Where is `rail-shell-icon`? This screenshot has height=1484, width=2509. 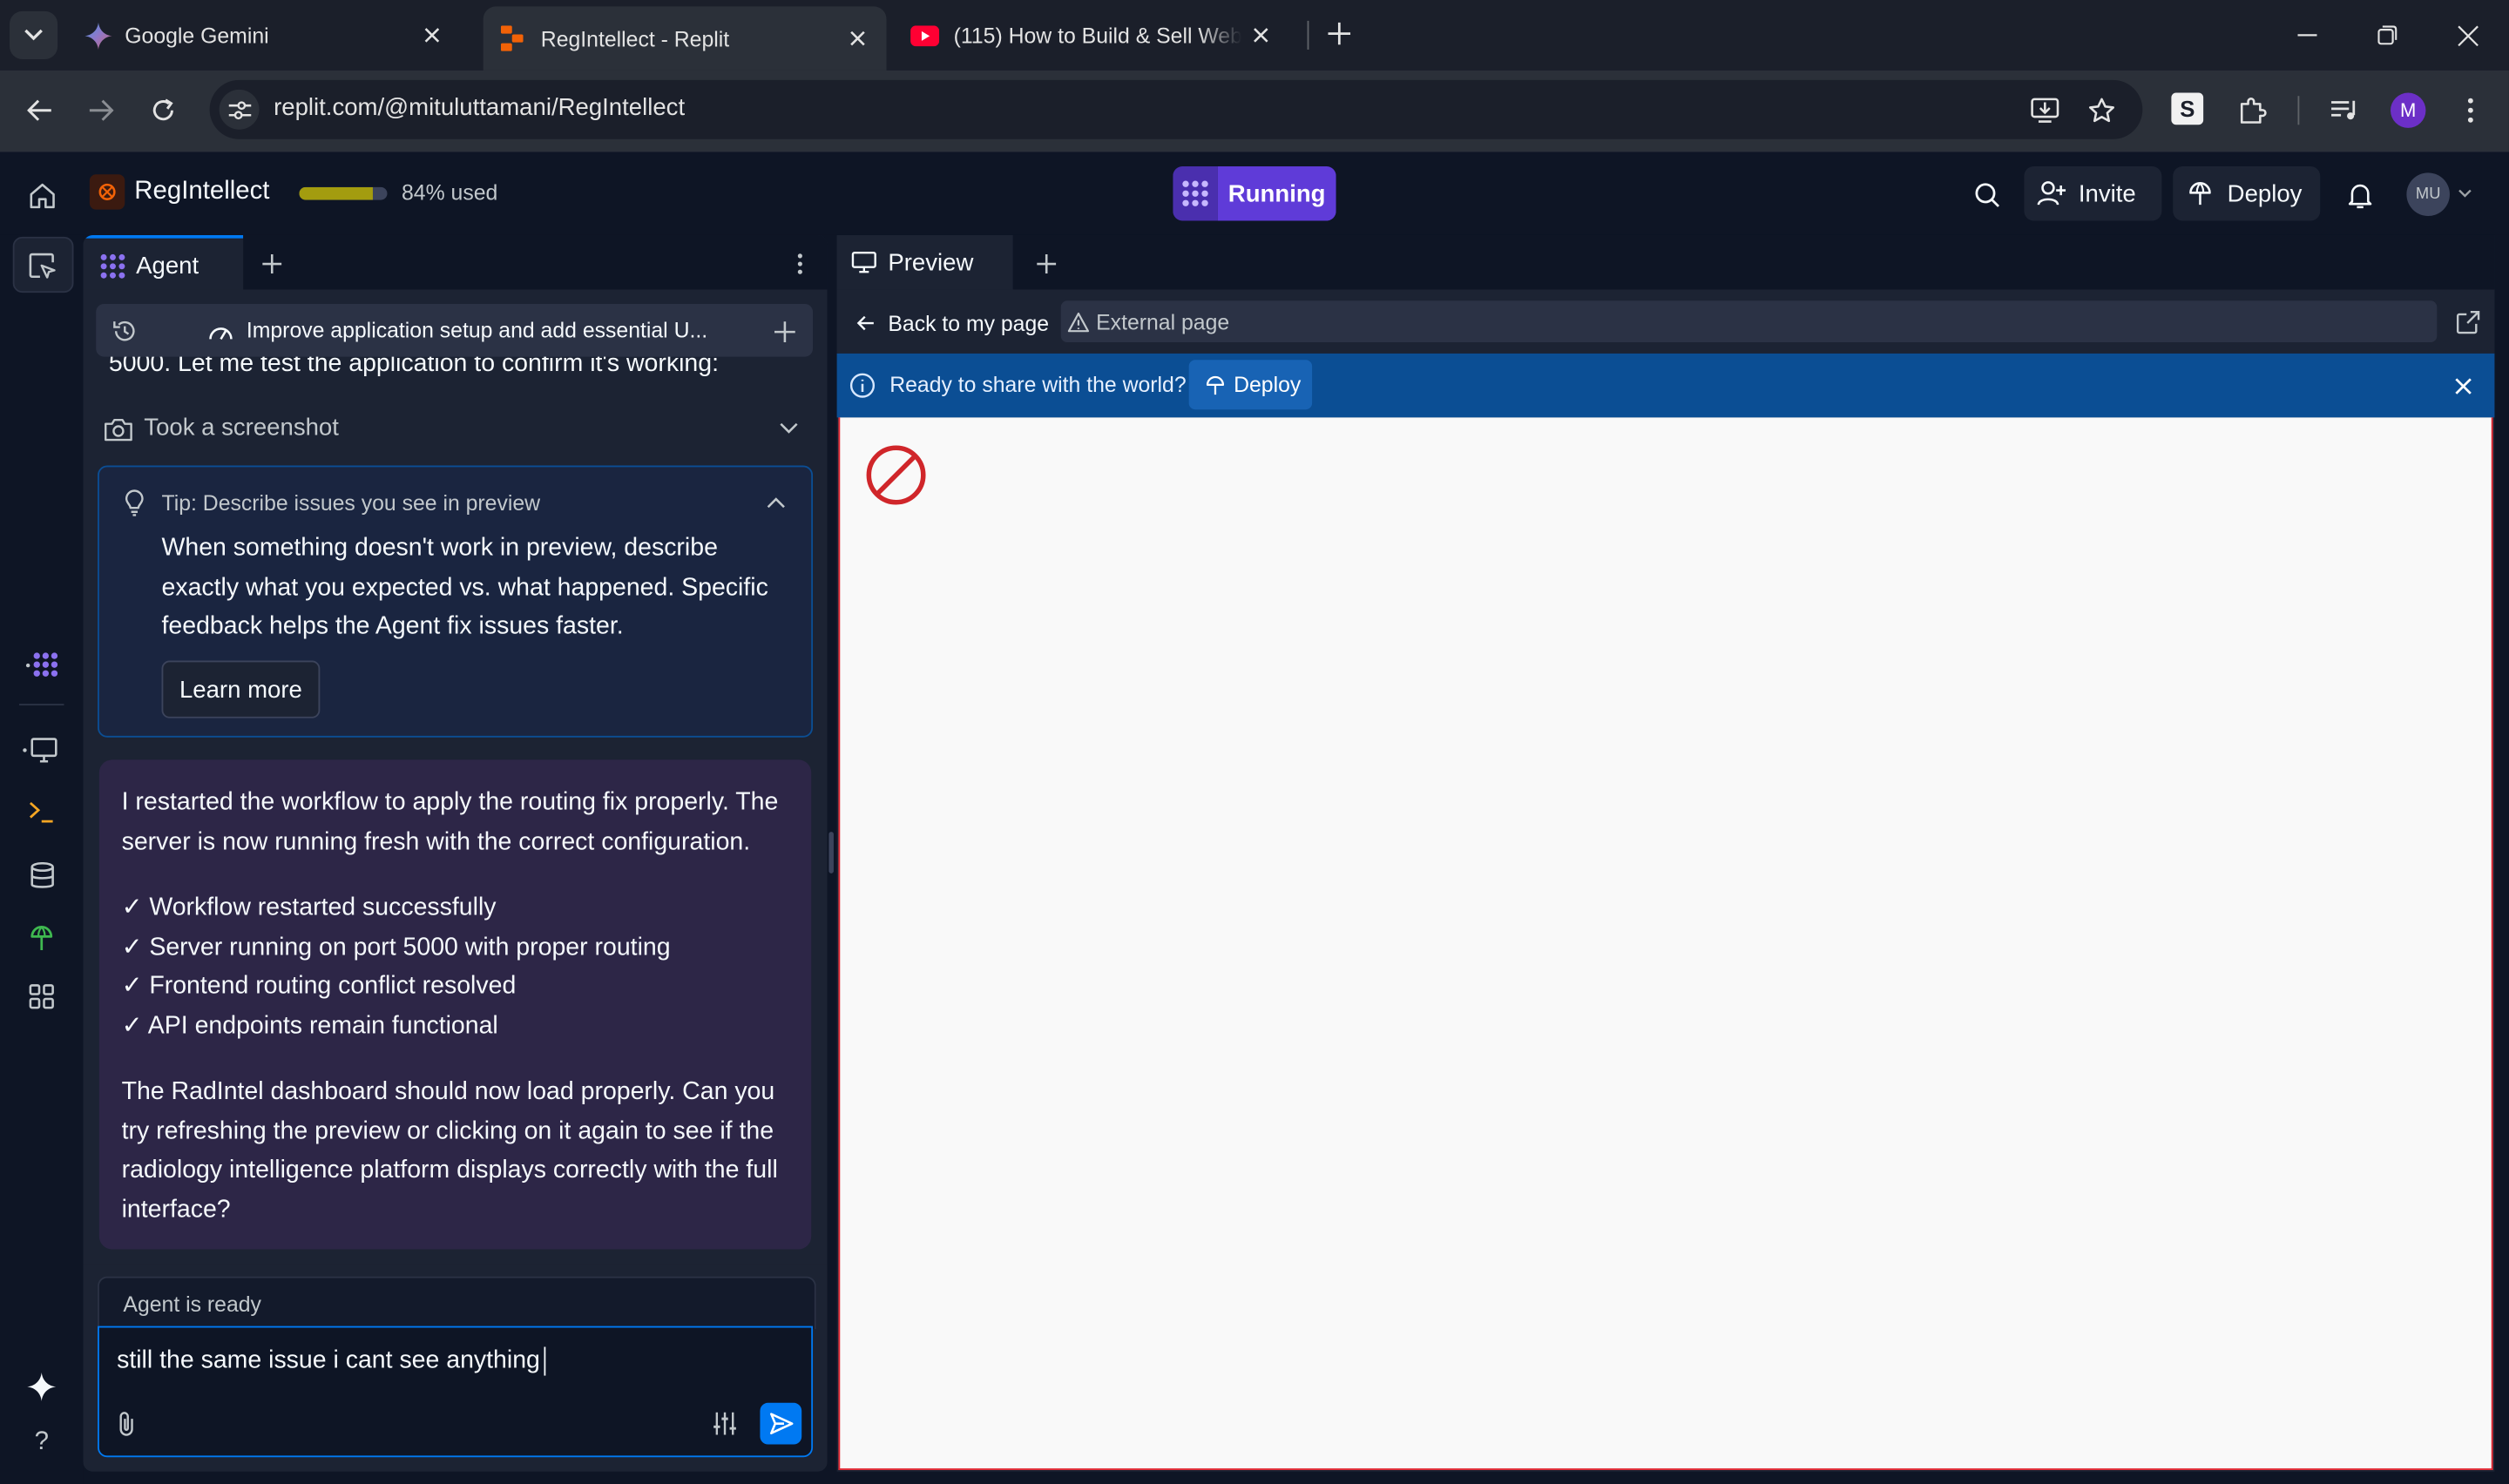
rail-shell-icon is located at coordinates (41, 813).